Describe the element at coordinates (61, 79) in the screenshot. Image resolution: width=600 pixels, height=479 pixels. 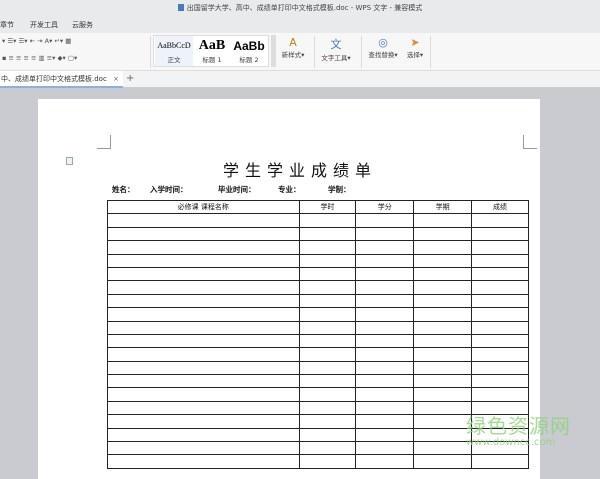
I see `document-tab: 中、成绩单打印中文格式模板.doc` at that location.